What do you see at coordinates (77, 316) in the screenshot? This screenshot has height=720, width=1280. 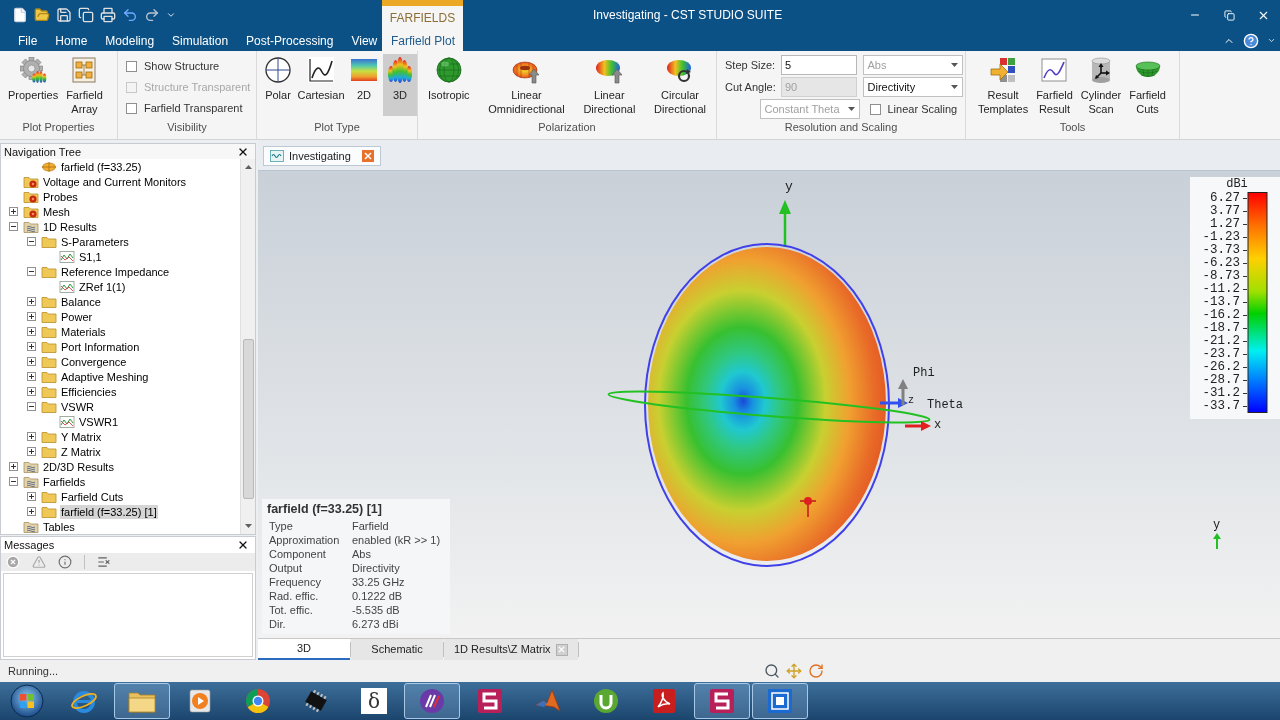 I see `tree-item: Power` at bounding box center [77, 316].